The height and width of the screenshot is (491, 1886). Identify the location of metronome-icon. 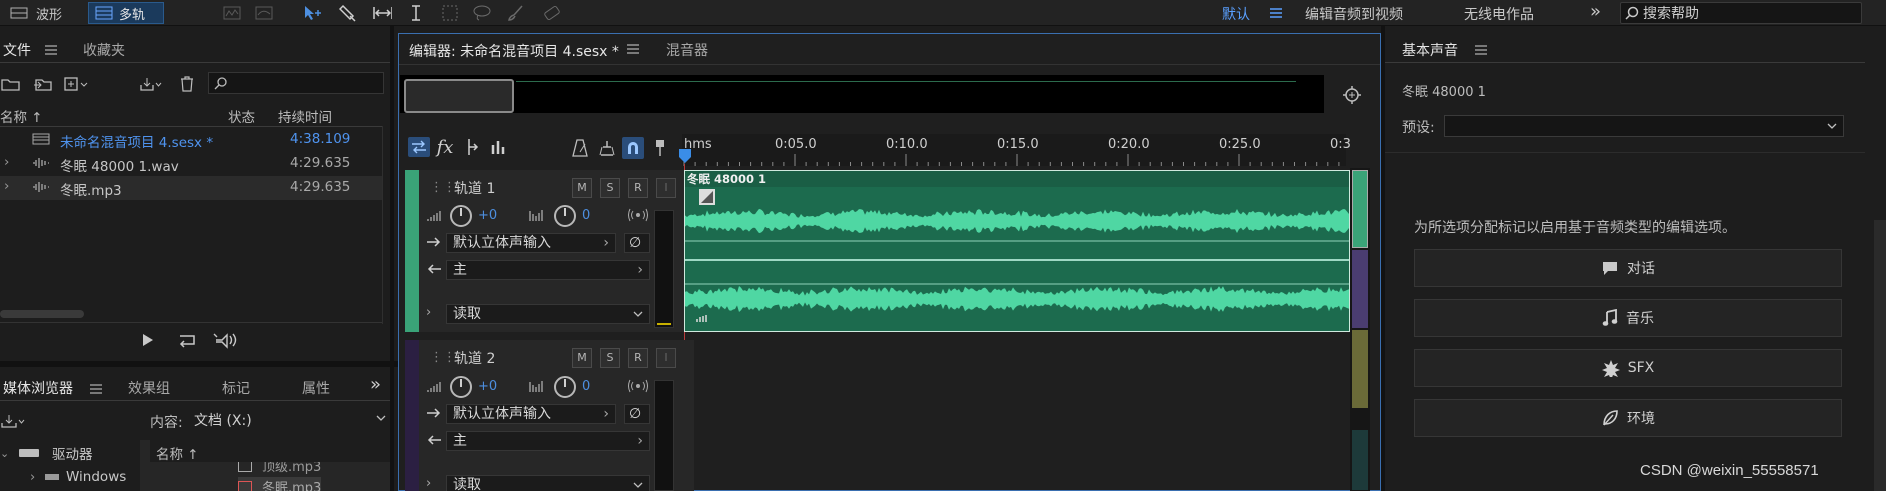
(580, 148).